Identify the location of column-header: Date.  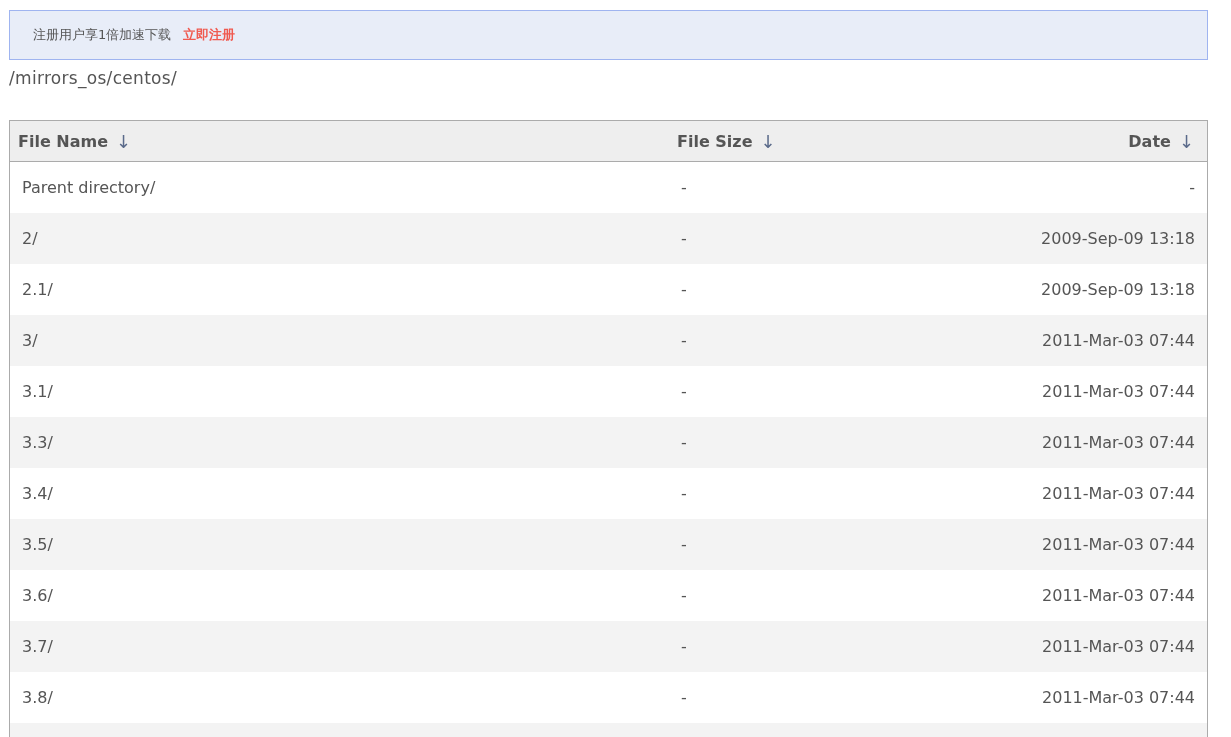
(1149, 141).